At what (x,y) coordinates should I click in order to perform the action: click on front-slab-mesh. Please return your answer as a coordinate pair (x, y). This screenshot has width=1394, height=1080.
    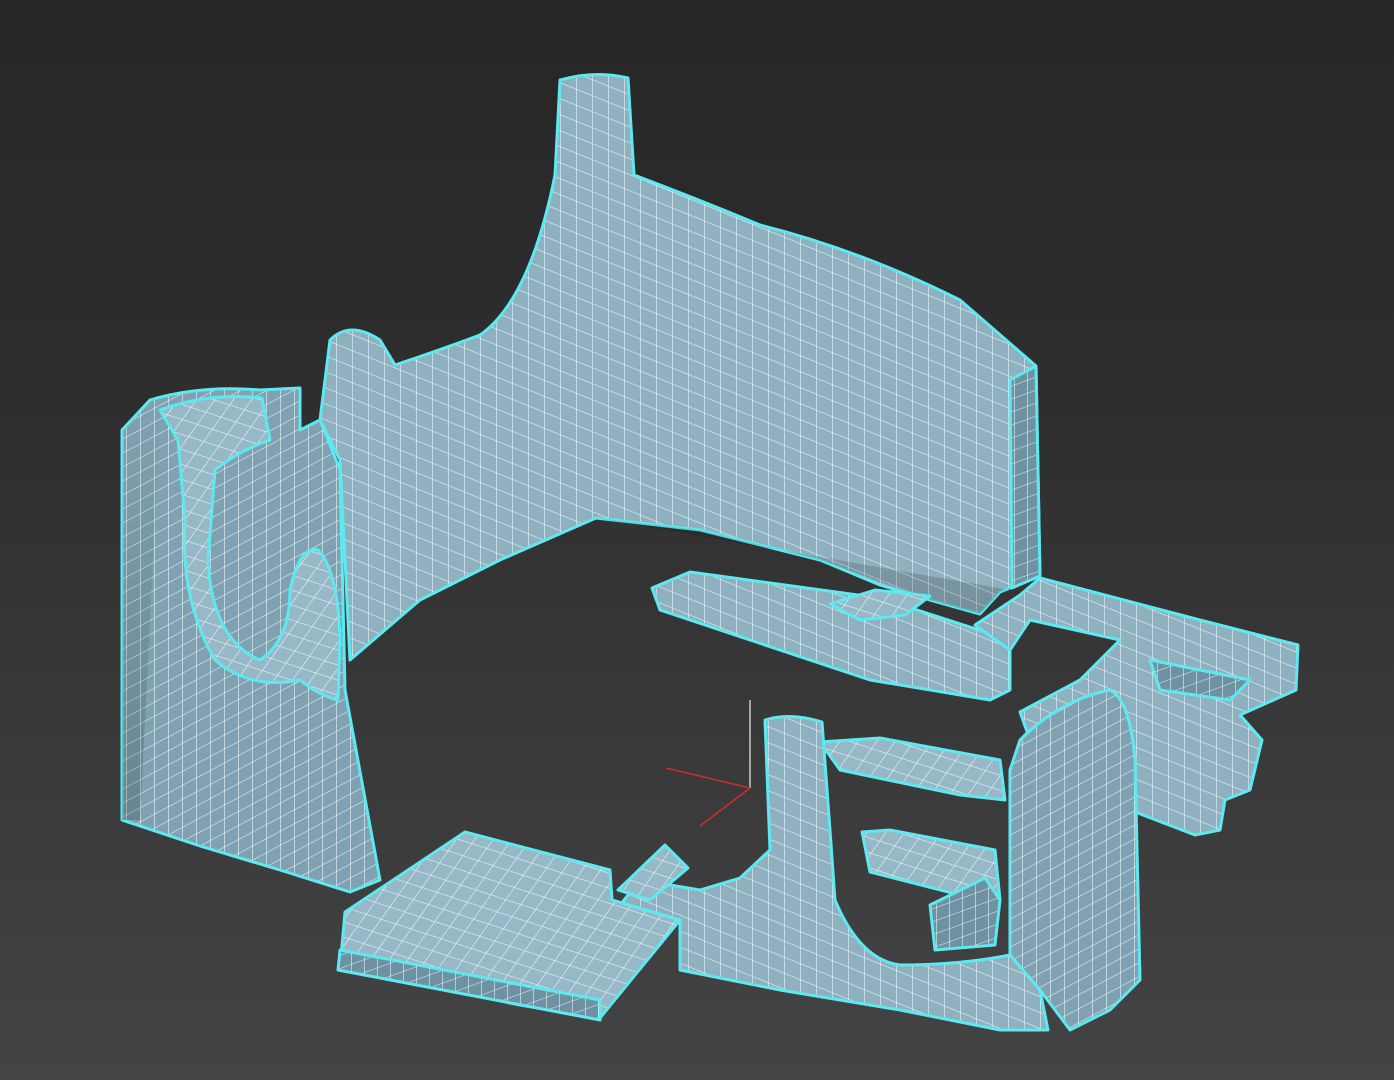
    Looking at the image, I should click on (509, 926).